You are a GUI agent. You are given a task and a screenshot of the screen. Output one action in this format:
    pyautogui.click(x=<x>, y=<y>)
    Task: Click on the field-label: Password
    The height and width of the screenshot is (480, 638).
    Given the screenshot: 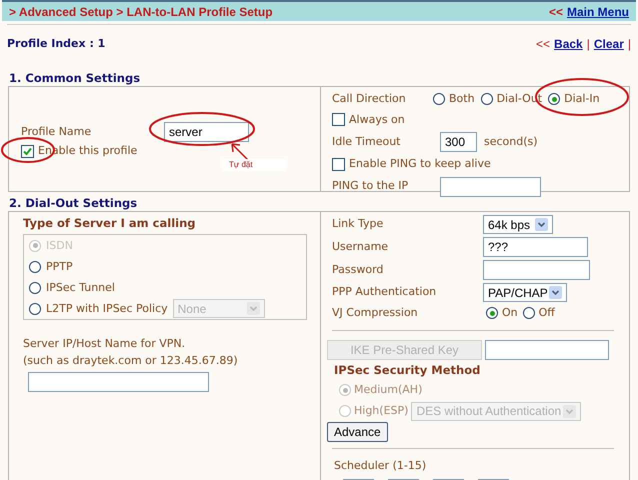 What is the action you would take?
    pyautogui.click(x=358, y=270)
    